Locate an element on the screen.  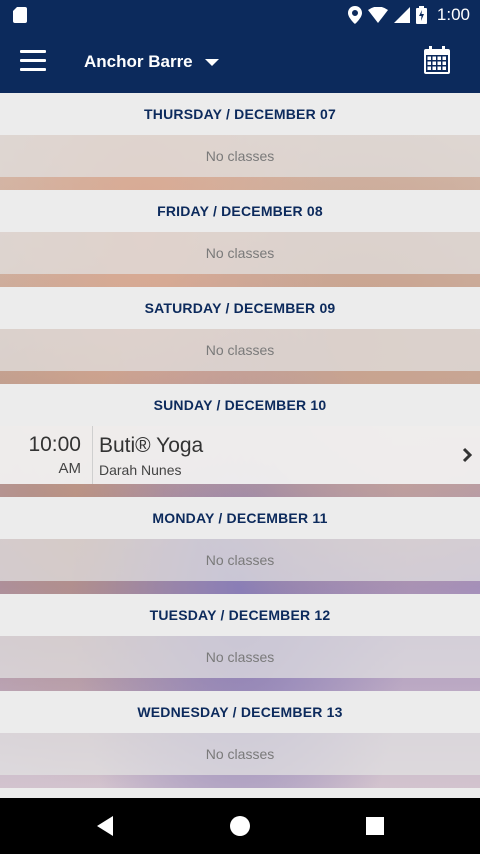
day-header-wednesday: WEDNESDAY / DECEMBER 13 is located at coordinates (240, 712).